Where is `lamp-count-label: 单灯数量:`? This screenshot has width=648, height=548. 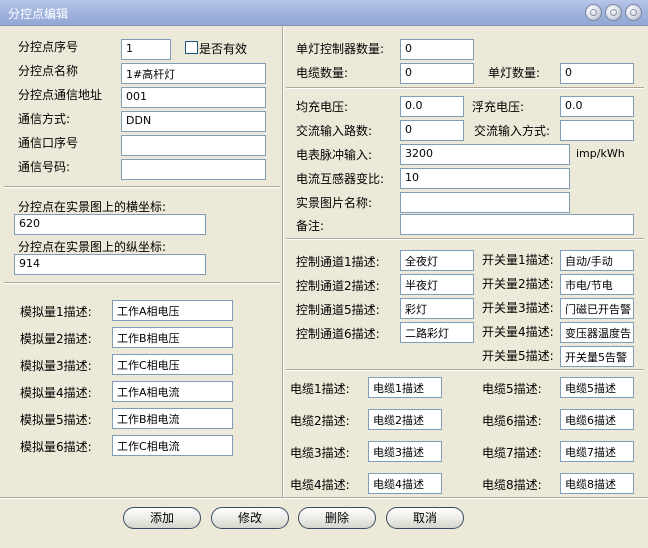 lamp-count-label: 单灯数量: is located at coordinates (514, 73).